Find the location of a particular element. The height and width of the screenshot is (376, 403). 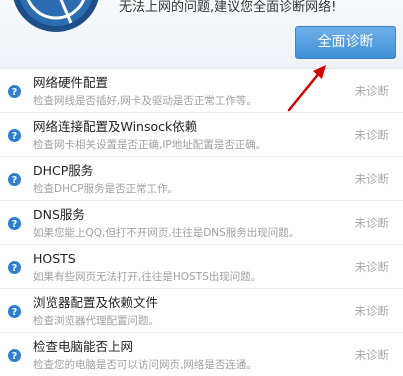

diagnosis-item: ? HOSTS 如果有些网页无法打开,往往是HOSTS出现问题。 未诊断 is located at coordinates (201, 267).